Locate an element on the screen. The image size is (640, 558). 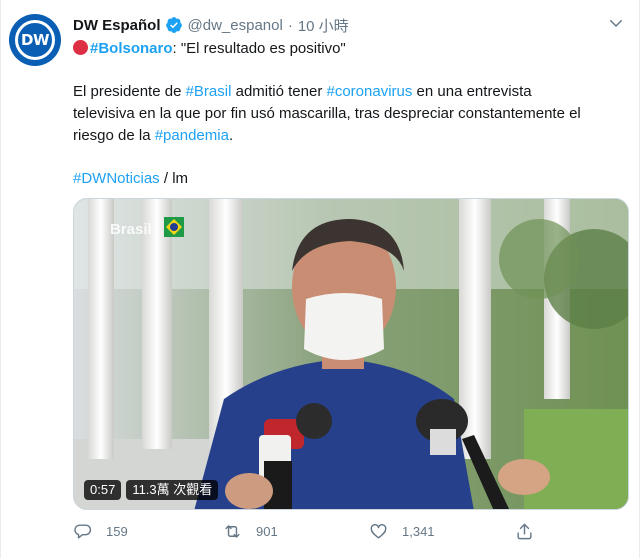
video-overlay: 0:57 11.3萬 次觀看 is located at coordinates (151, 490).